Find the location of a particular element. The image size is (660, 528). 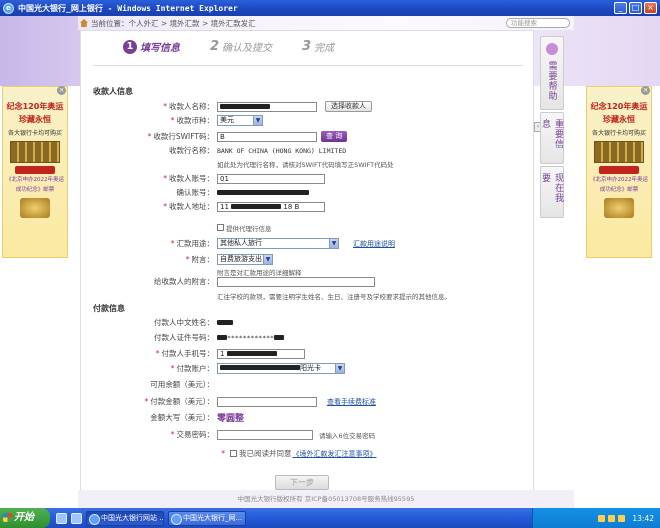

desktop-icon is located at coordinates (61, 518).